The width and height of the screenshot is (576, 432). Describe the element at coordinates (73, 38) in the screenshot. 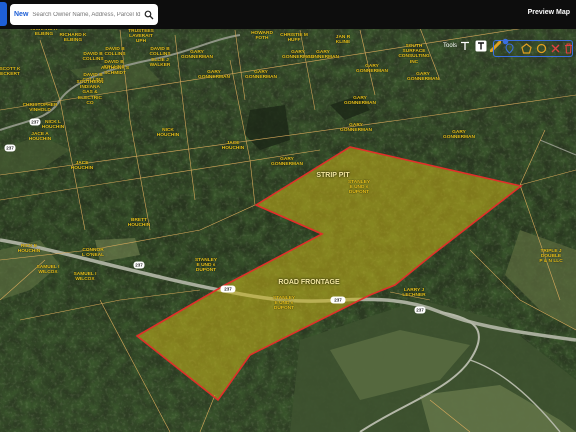

I see `owner-label: RICHARD K ELBING` at that location.